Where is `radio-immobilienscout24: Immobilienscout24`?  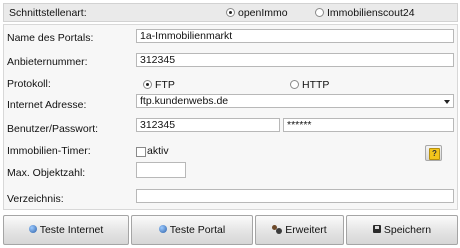 radio-immobilienscout24: Immobilienscout24 is located at coordinates (365, 13).